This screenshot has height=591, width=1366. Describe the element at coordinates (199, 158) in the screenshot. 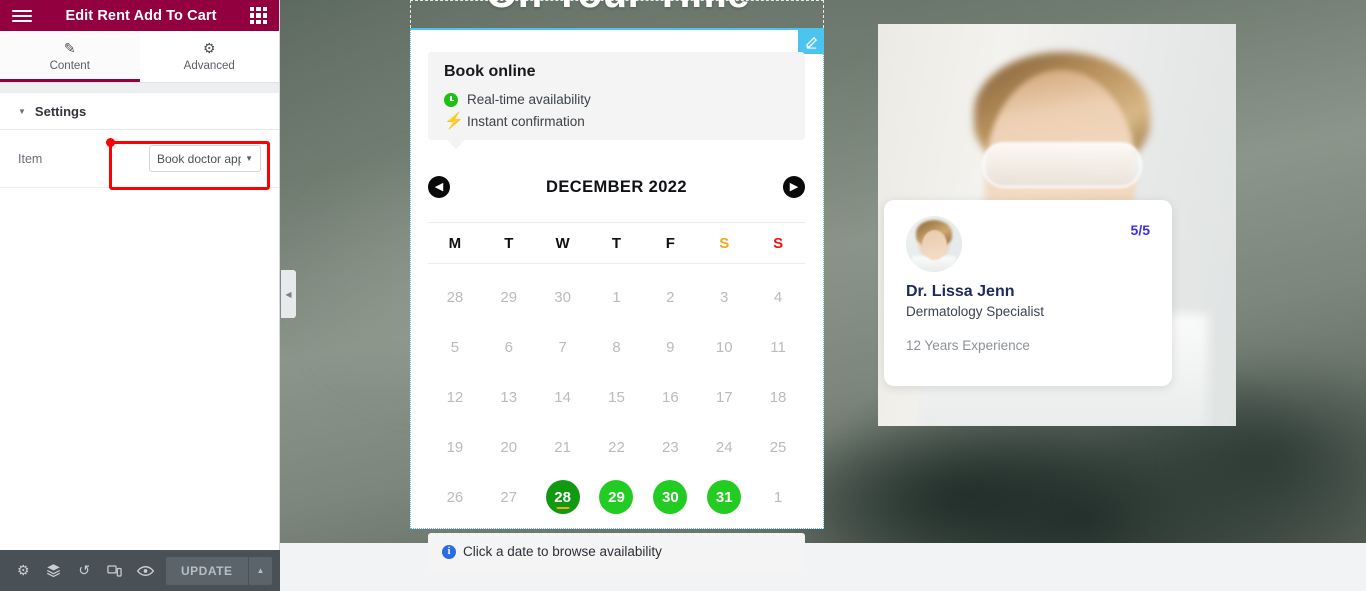

I see `item-select-value: Book doctor appoi` at that location.